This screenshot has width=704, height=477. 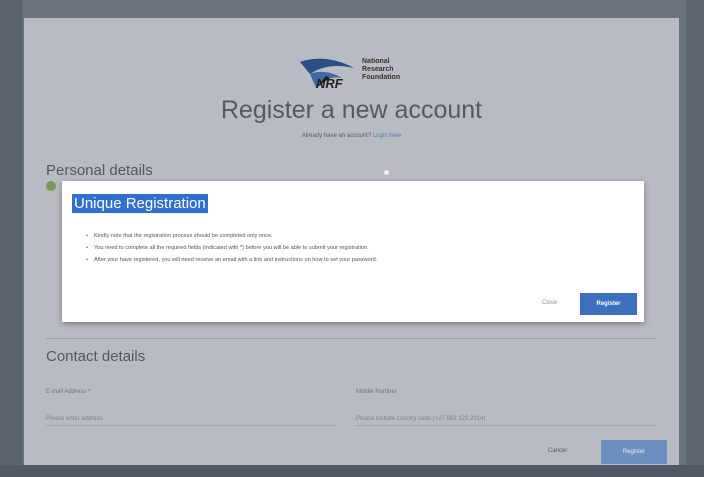 I want to click on email-field-underline, so click(x=191, y=425).